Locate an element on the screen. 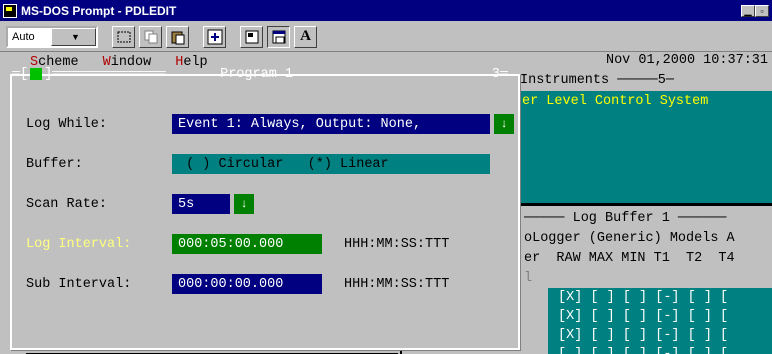  log-buffer-model-line: oLogger (Generic) Models A is located at coordinates (629, 238).